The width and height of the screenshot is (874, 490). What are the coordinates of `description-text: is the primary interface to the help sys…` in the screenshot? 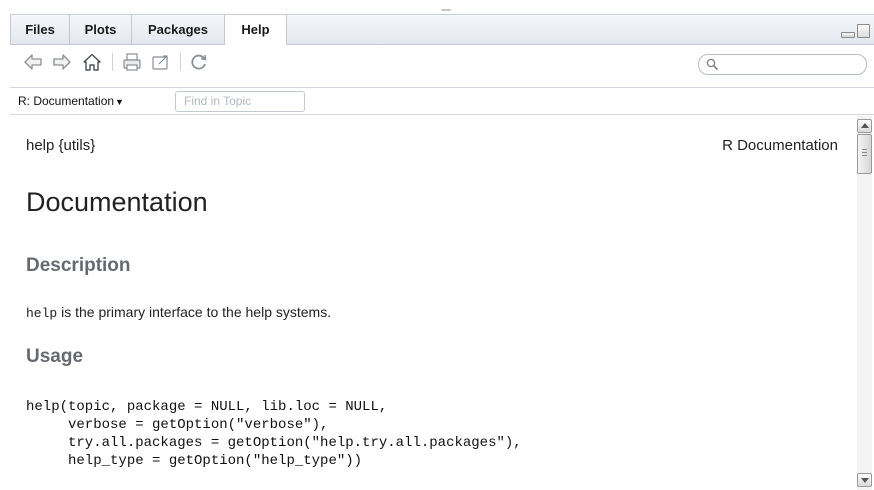 It's located at (194, 312).